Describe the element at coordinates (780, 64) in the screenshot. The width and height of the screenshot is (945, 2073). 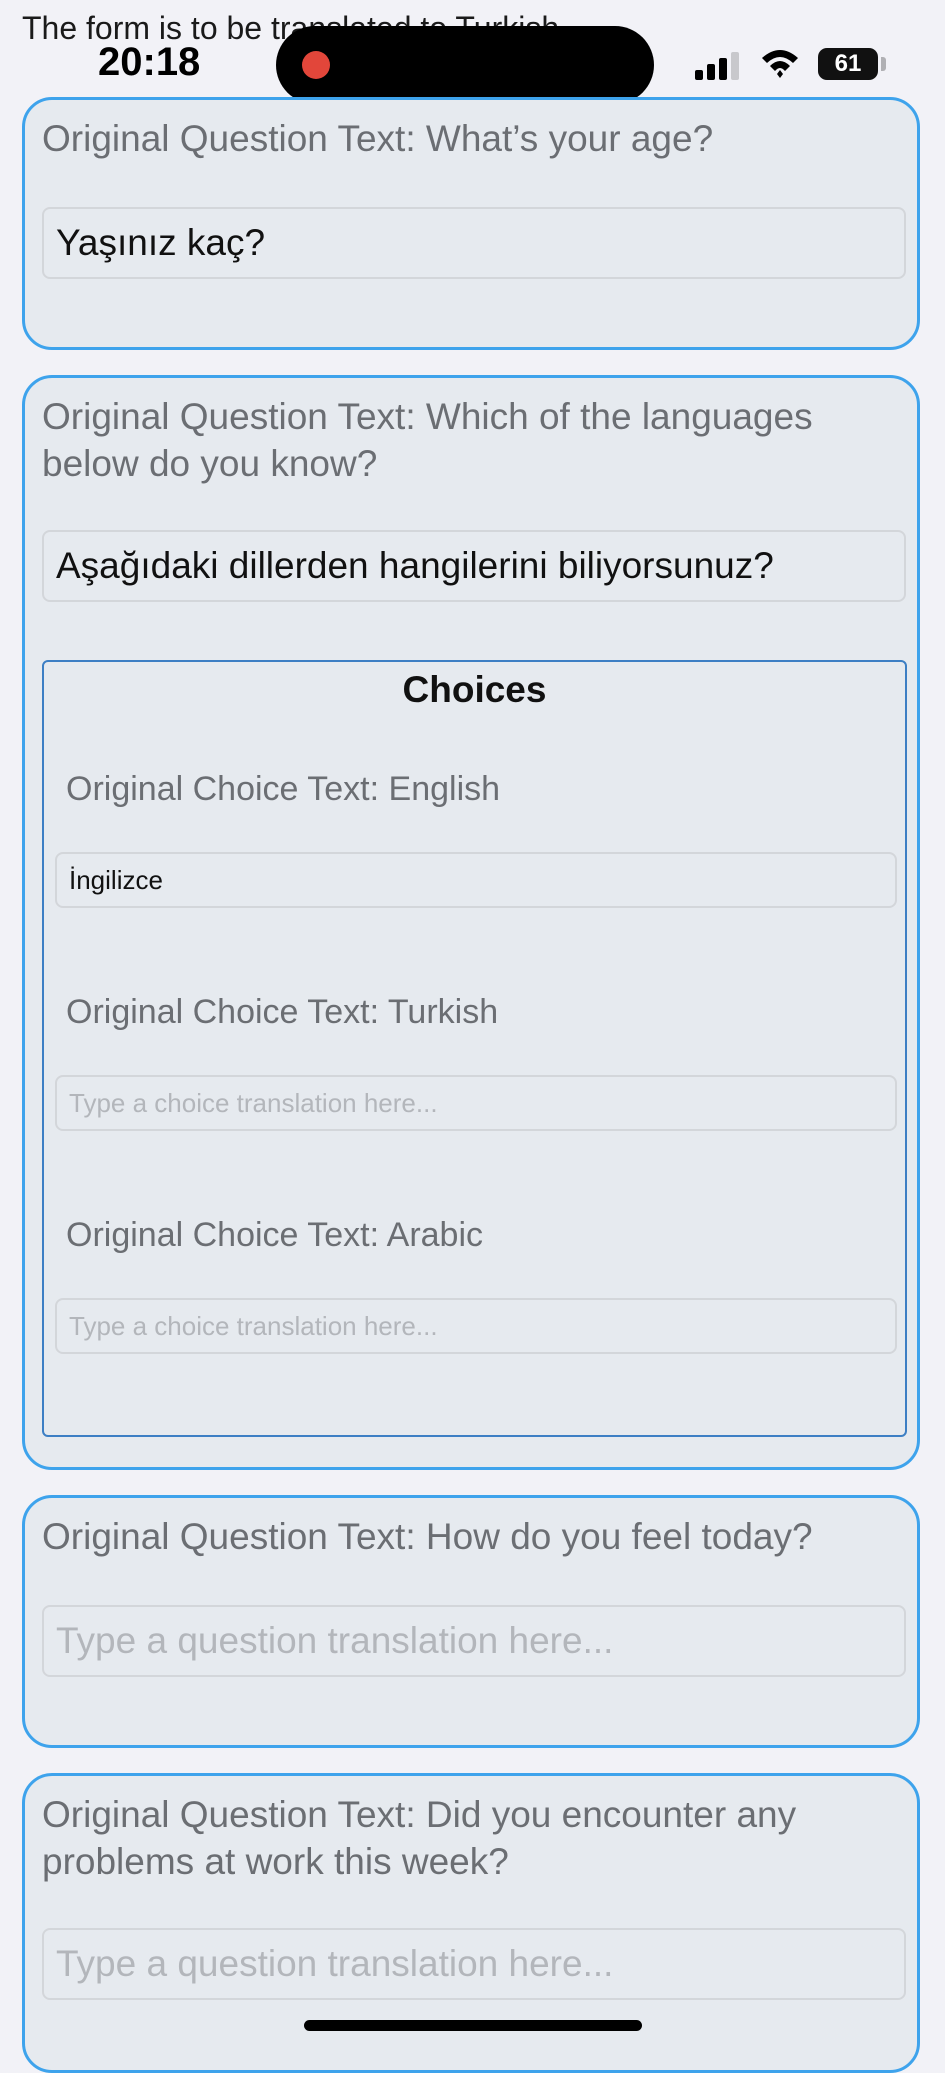
I see `wifi-icon` at that location.